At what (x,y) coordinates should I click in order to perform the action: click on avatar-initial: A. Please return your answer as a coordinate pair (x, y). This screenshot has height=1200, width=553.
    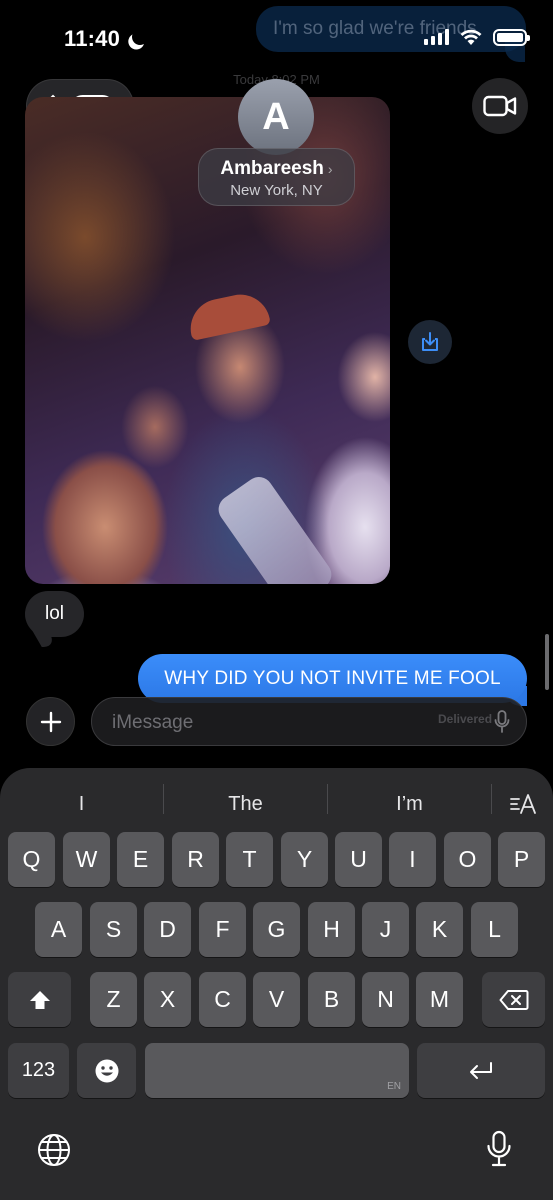
    Looking at the image, I should click on (276, 116).